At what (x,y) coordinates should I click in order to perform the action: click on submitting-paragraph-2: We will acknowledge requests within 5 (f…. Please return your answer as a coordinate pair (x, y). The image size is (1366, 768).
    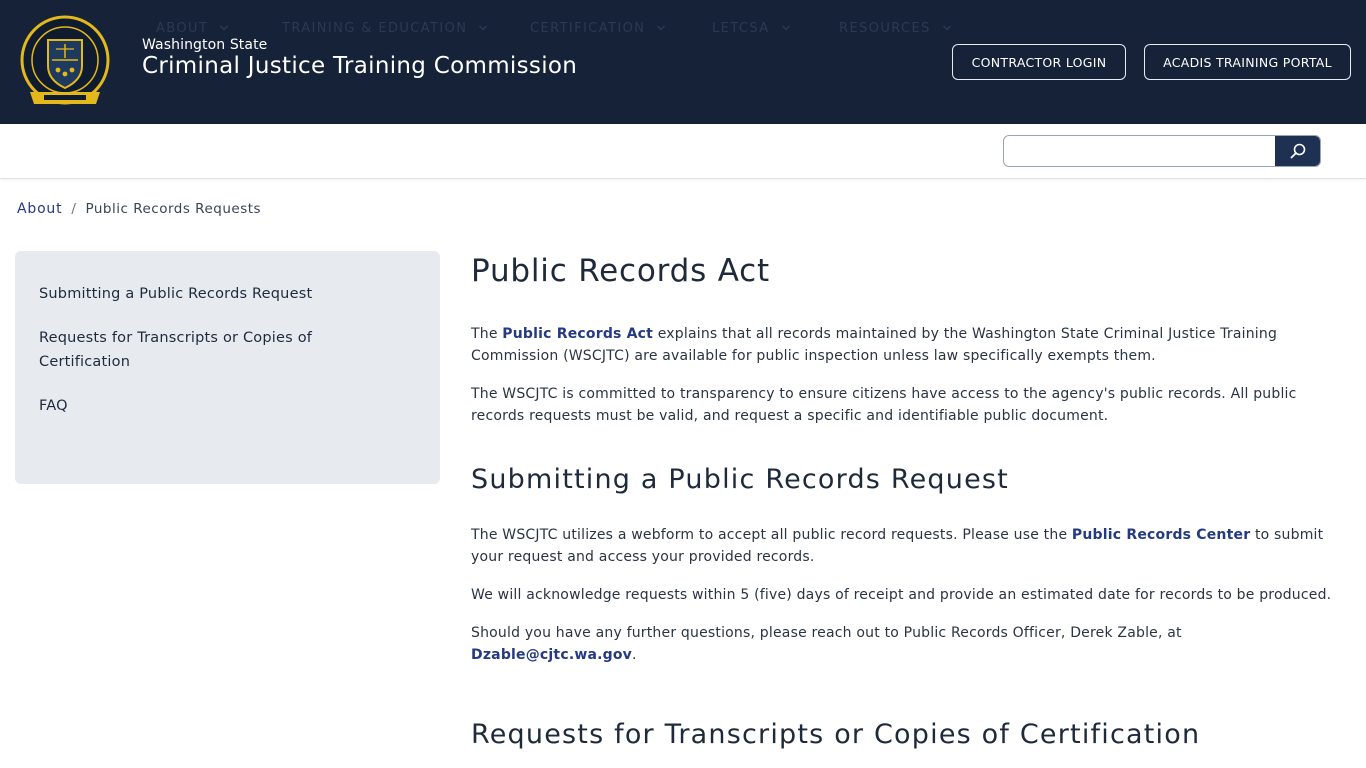
    Looking at the image, I should click on (901, 595).